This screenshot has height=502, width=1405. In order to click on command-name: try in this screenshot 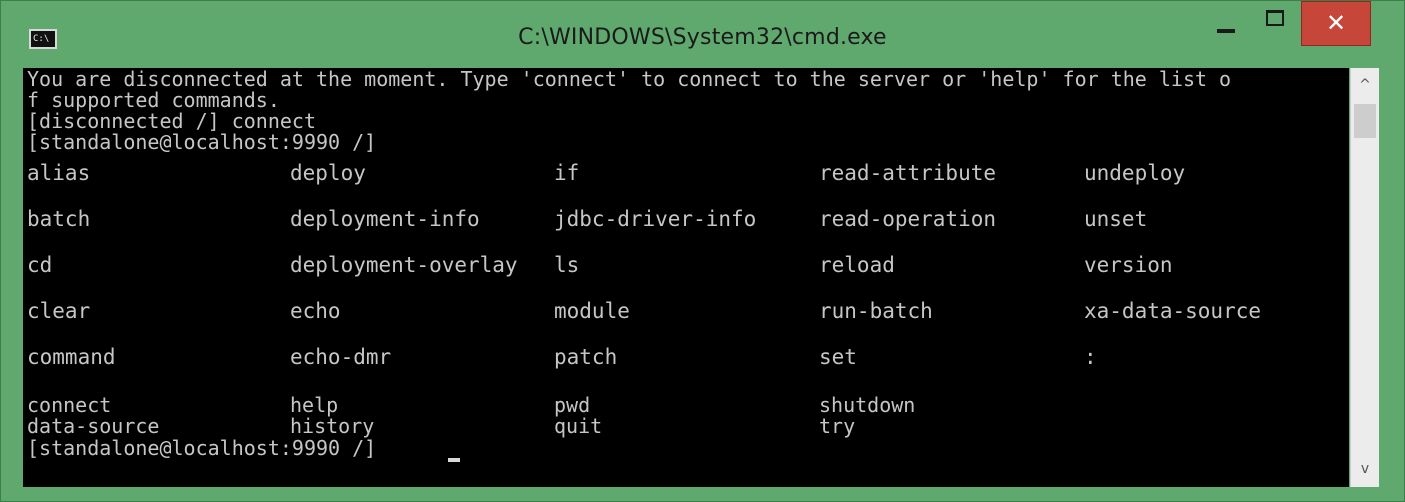, I will do `click(837, 426)`.